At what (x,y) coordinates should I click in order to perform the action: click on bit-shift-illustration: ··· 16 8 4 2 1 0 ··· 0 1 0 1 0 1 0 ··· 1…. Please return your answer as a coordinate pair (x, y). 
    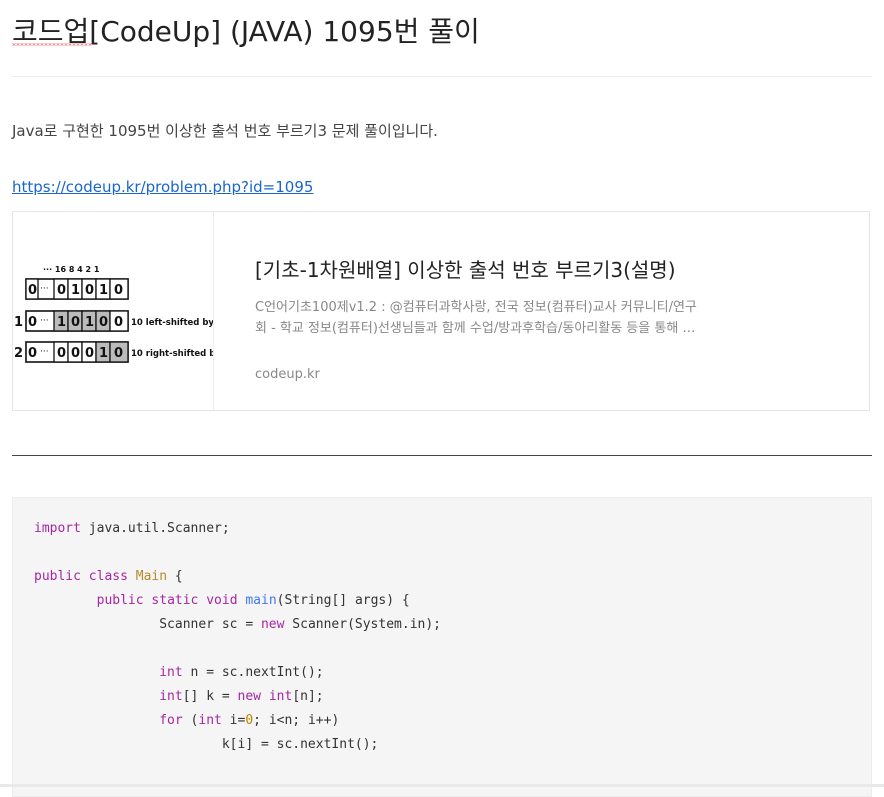
    Looking at the image, I should click on (113, 314).